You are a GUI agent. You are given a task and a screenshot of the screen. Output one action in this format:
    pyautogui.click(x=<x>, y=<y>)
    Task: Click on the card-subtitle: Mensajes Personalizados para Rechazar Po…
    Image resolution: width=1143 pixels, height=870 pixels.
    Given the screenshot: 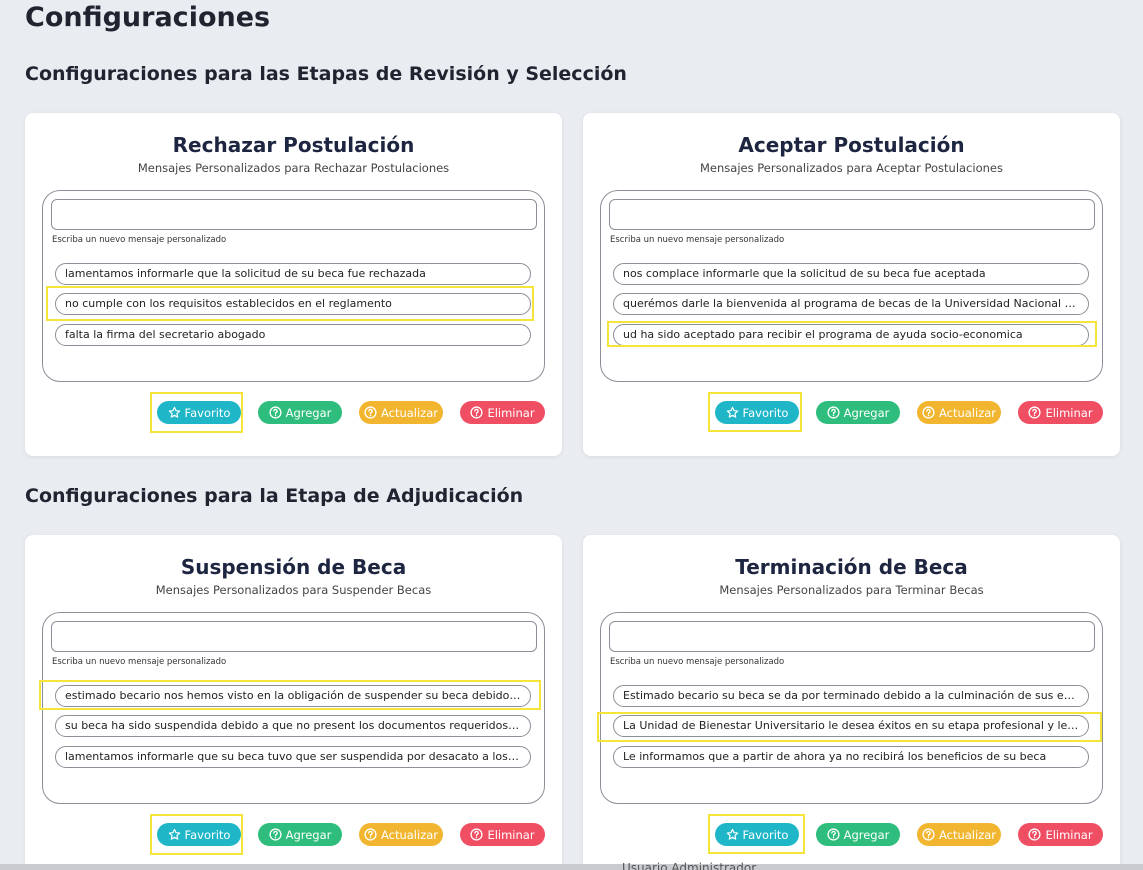 What is the action you would take?
    pyautogui.click(x=293, y=168)
    